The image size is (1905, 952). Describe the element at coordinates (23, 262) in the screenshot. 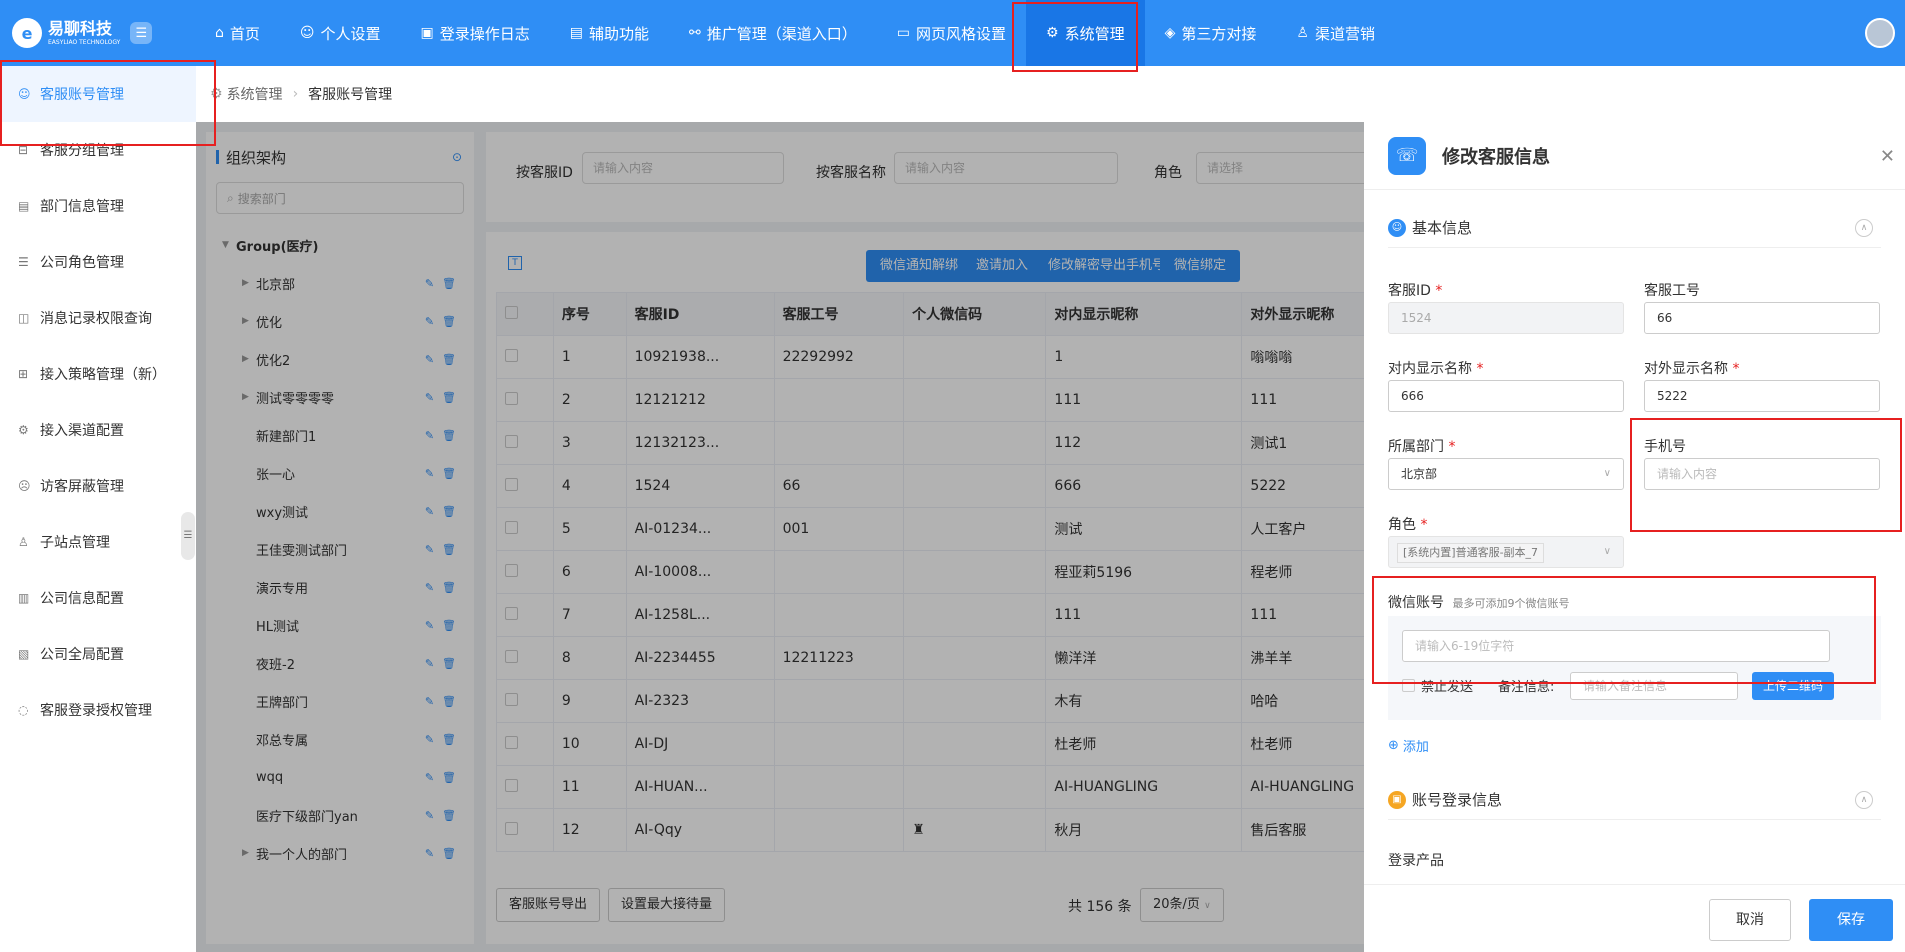

I see `role-icon: ☰` at that location.